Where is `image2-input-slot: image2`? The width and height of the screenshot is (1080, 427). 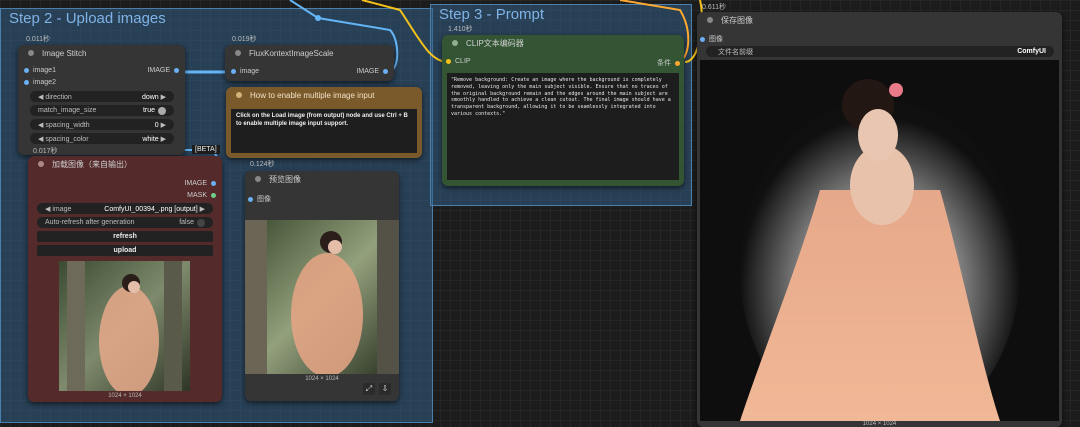 image2-input-slot: image2 is located at coordinates (40, 82).